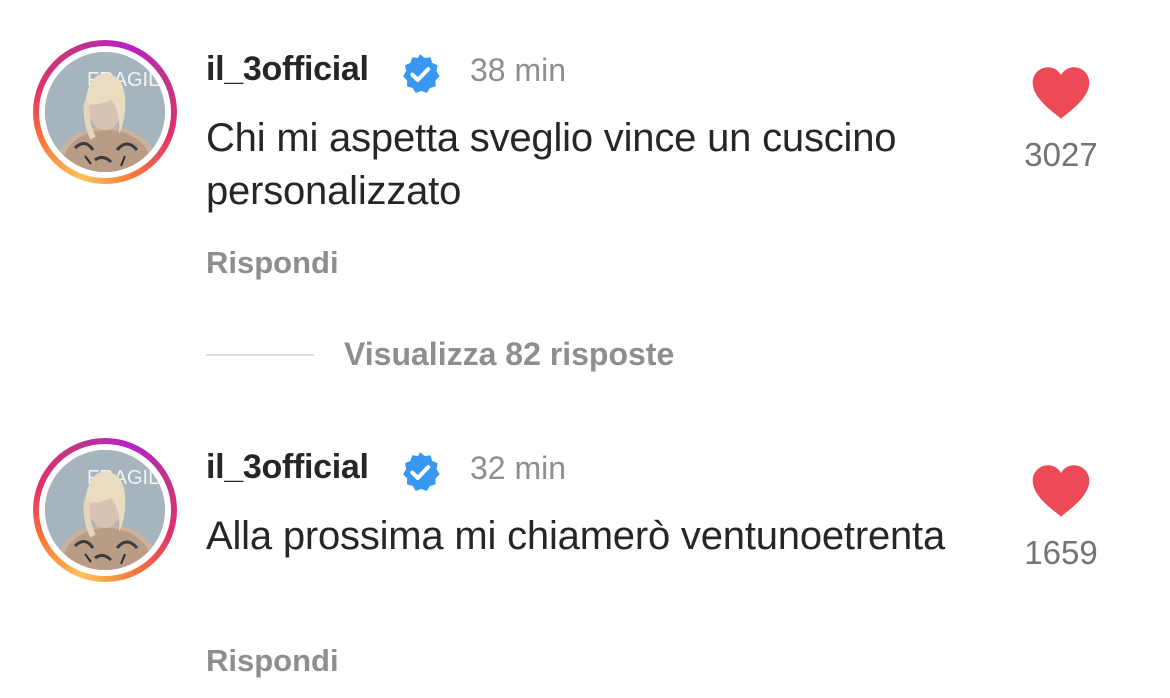 The image size is (1170, 698). I want to click on comment-timestamp: 38 min, so click(518, 70).